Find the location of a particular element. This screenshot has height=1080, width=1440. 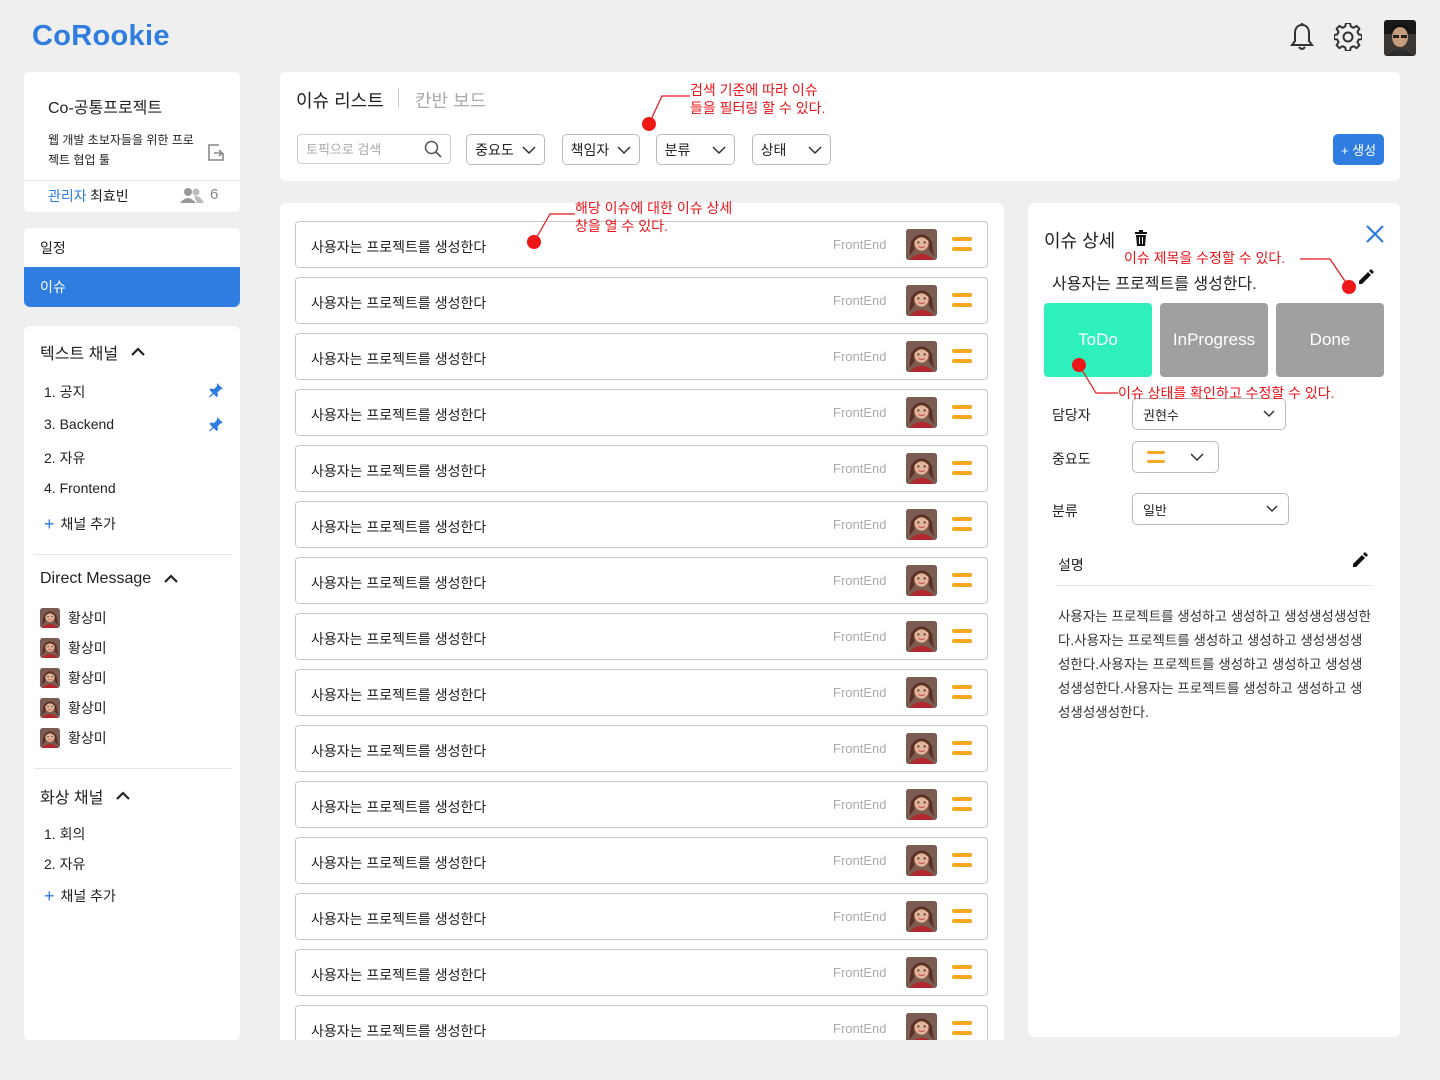

annotation-open-detail-text: 해당 이슈에 대한 이슈 상세 창을 열 수 있다. is located at coordinates (654, 217).